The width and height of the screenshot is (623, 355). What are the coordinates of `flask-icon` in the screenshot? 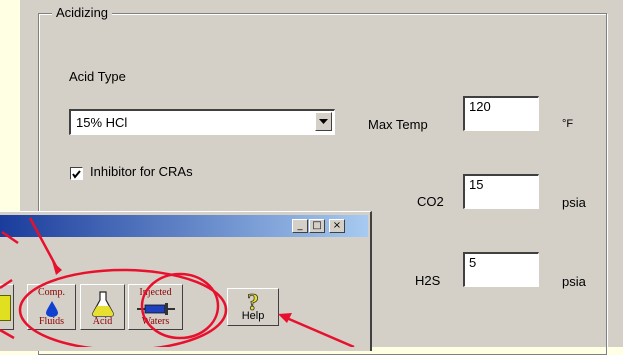 It's located at (102, 304).